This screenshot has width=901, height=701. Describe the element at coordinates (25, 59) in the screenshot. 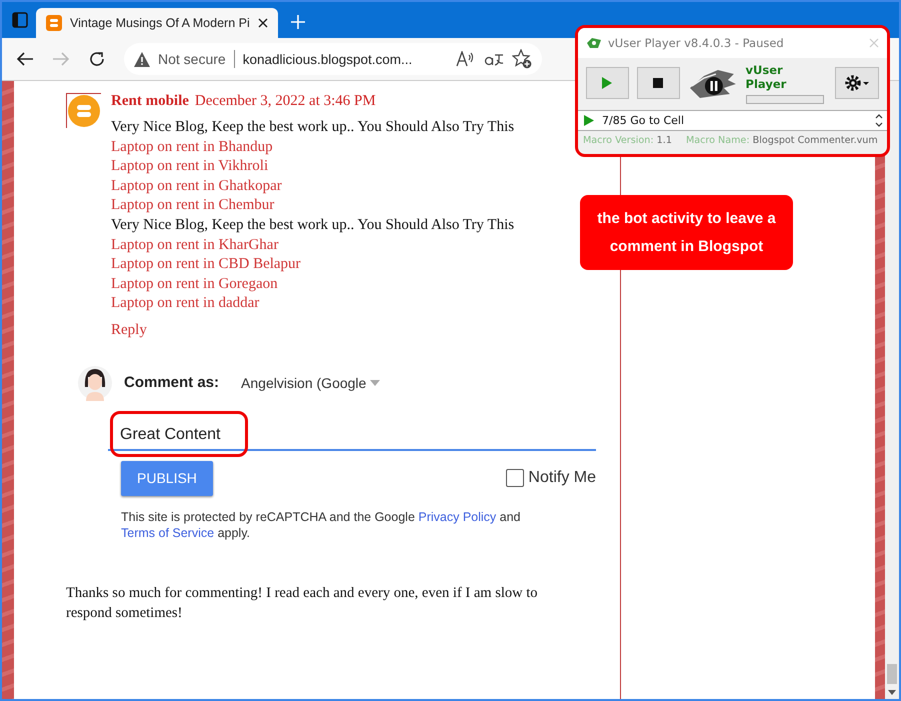

I see `back-icon` at that location.